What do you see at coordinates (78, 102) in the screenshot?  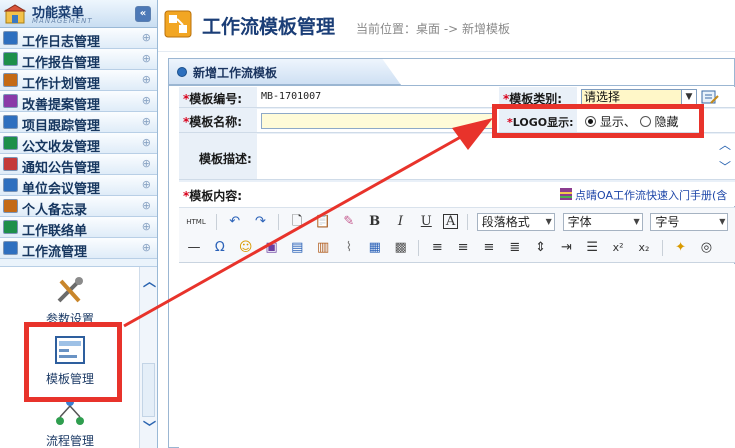 I see `sidebar-item-3: 改善提案管理 ⊕` at bounding box center [78, 102].